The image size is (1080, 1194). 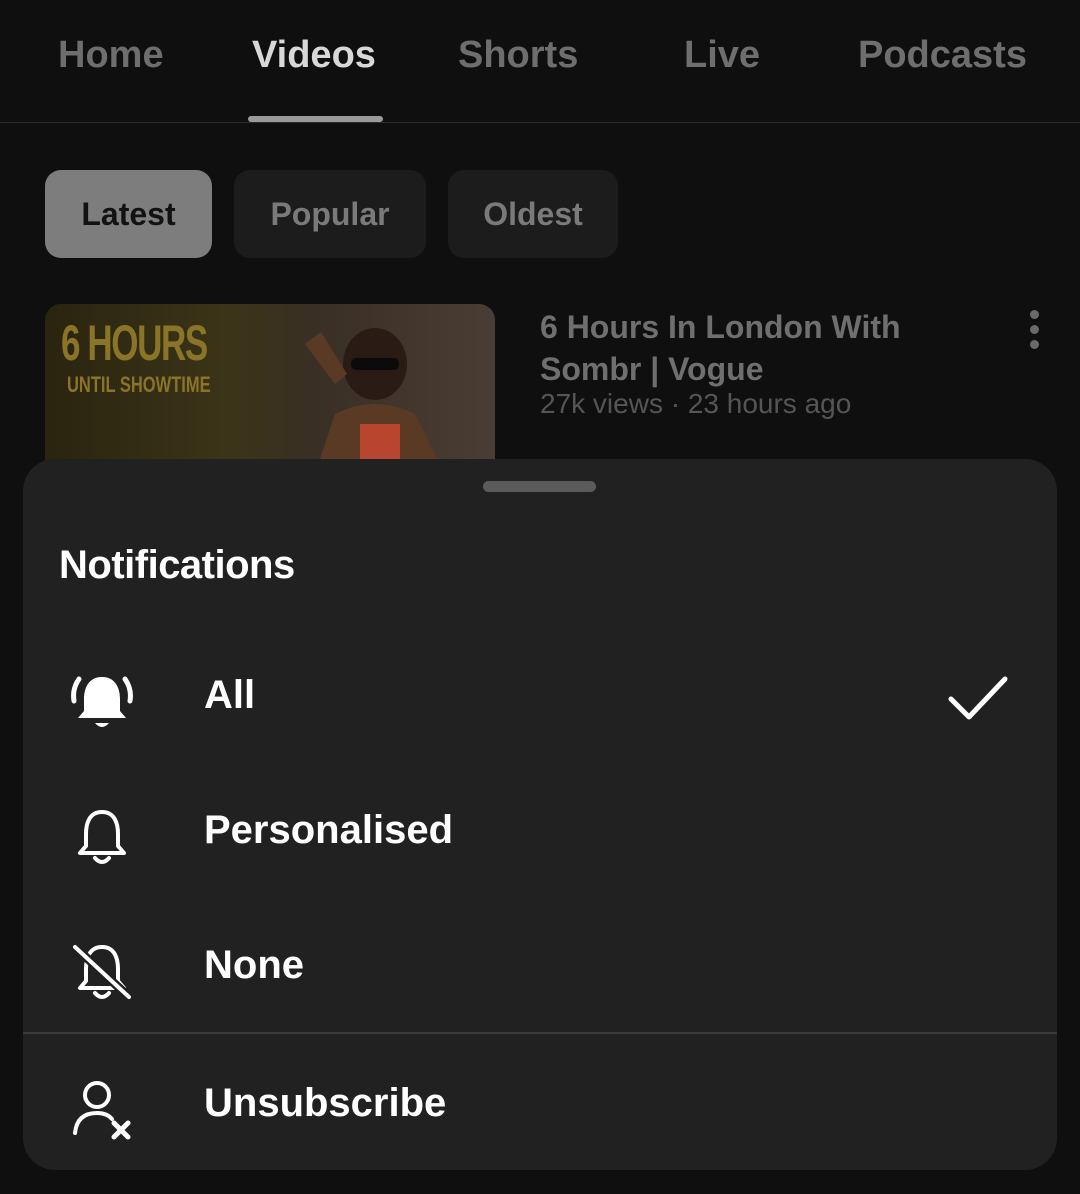 I want to click on video-title: 6 Hours In London With Sombr | Vogue, so click(x=750, y=348).